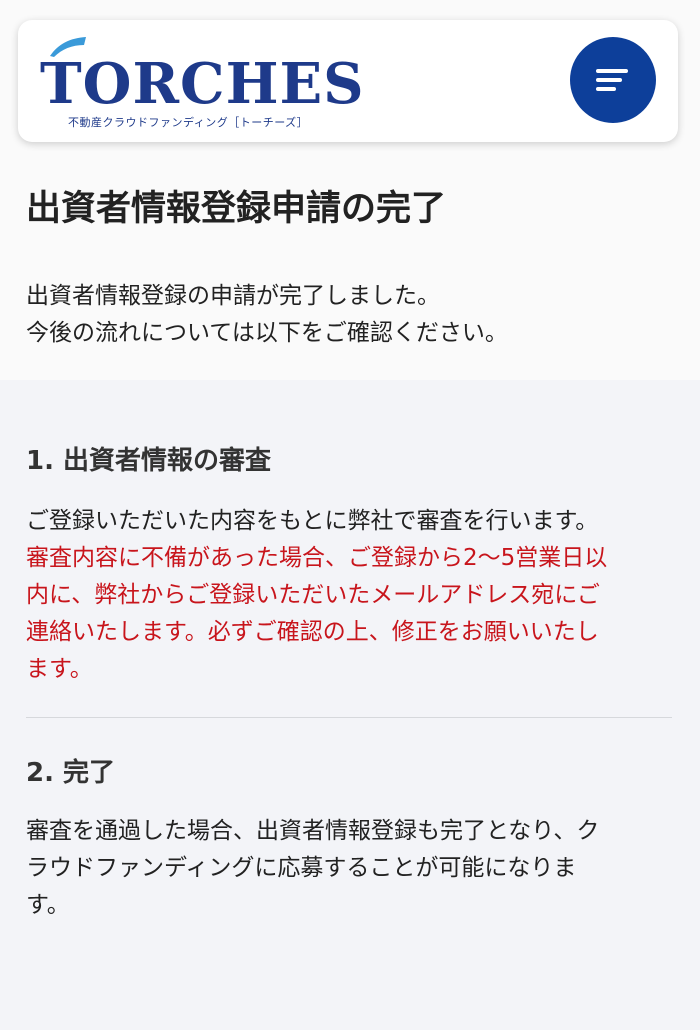  What do you see at coordinates (59, 669) in the screenshot?
I see `warning-line: ます。` at bounding box center [59, 669].